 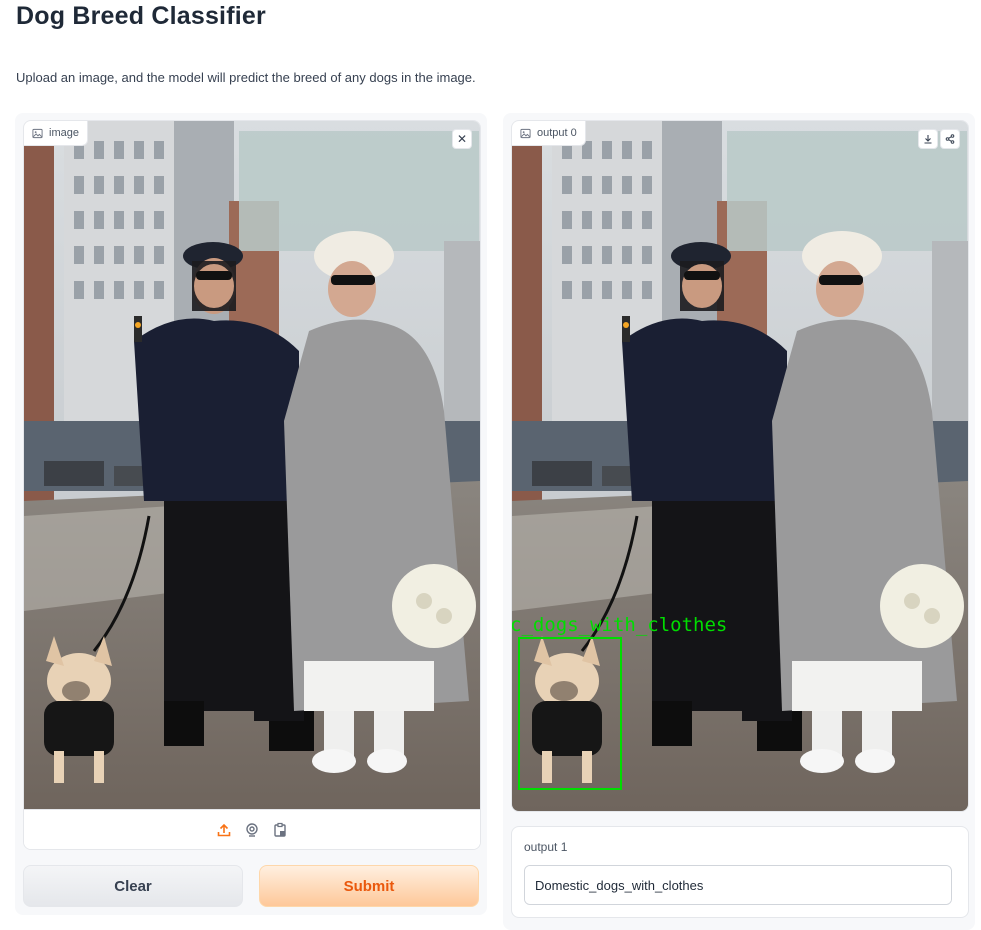 I want to click on image-input-label-text: image, so click(x=64, y=133).